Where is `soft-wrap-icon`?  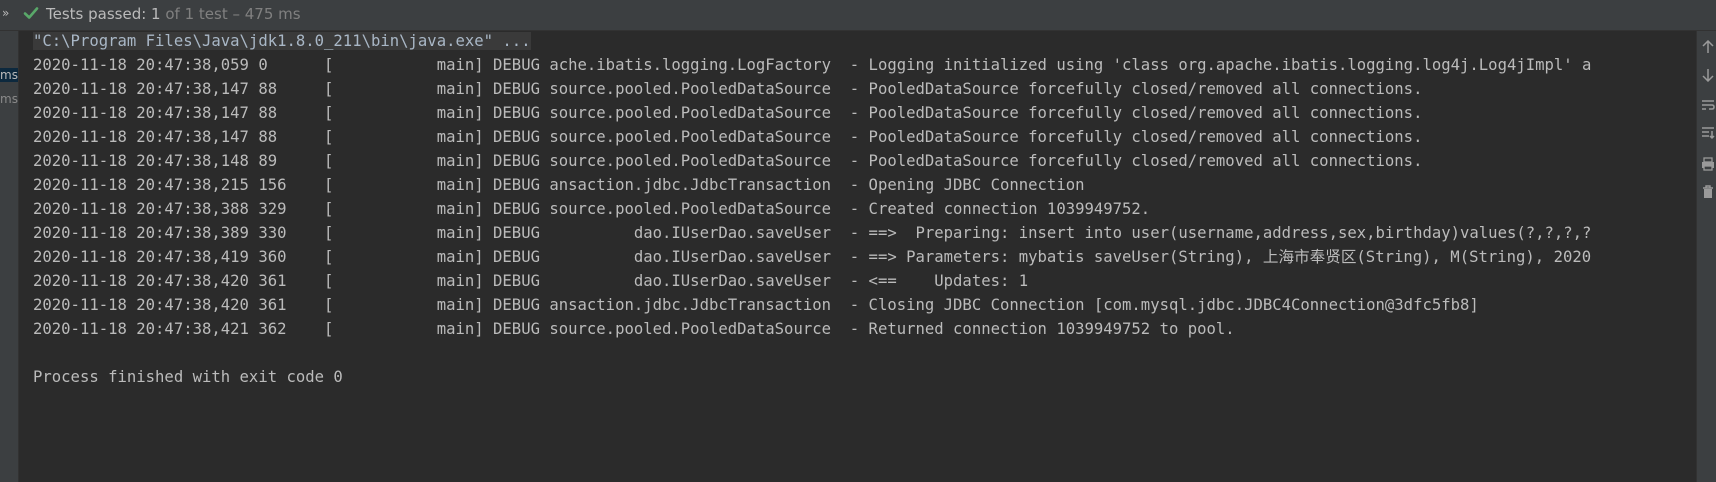
soft-wrap-icon is located at coordinates (1708, 105).